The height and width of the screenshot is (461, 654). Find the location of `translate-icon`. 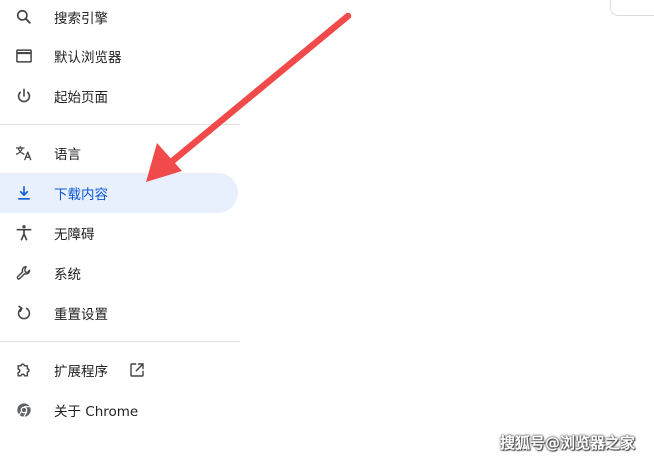

translate-icon is located at coordinates (24, 153).